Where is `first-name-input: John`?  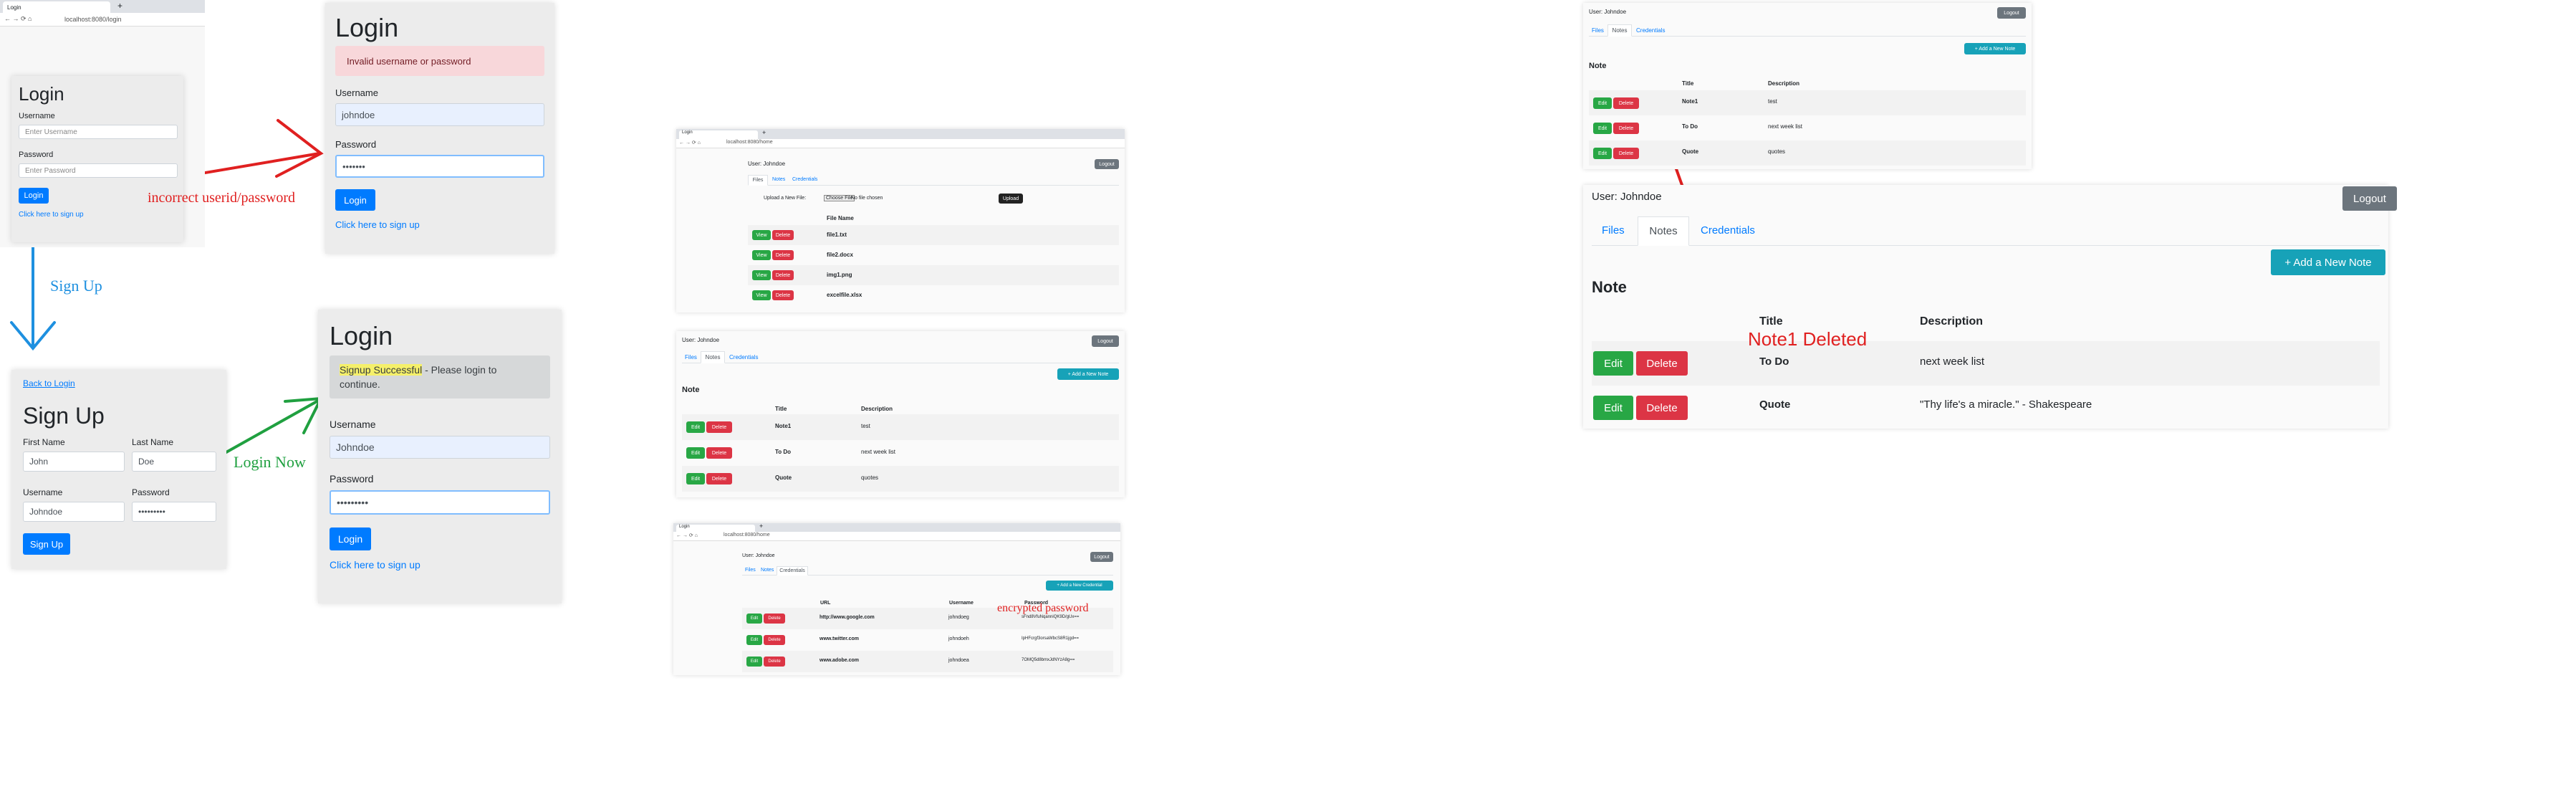 first-name-input: John is located at coordinates (74, 462).